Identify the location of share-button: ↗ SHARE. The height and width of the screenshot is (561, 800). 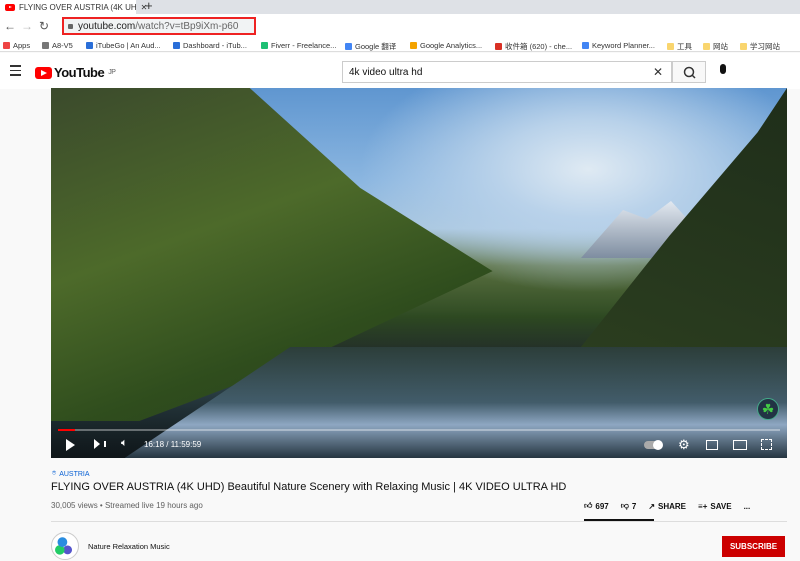
(667, 506).